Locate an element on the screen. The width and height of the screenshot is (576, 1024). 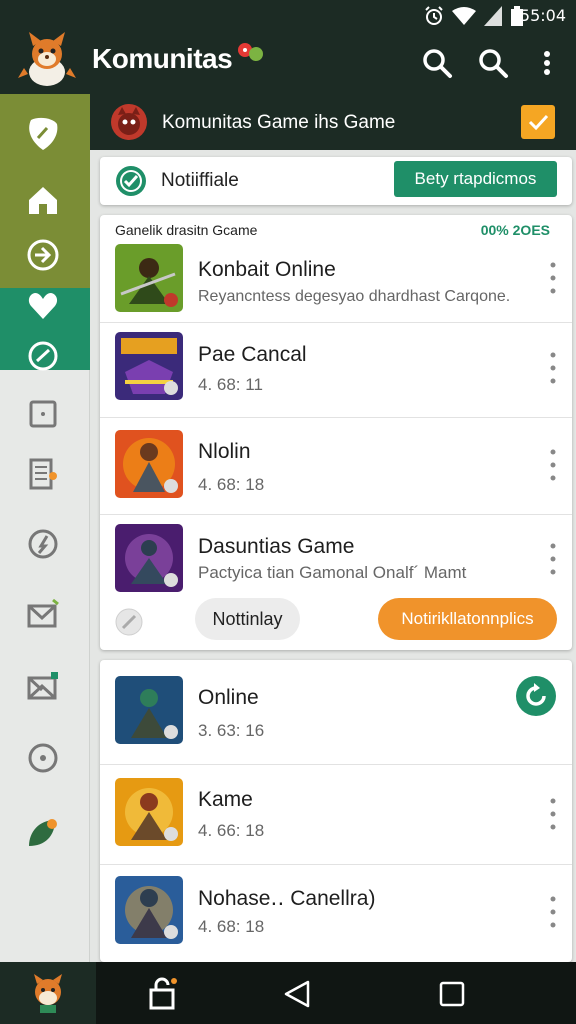
game-title: Pae Cancal is located at coordinates (252, 354).